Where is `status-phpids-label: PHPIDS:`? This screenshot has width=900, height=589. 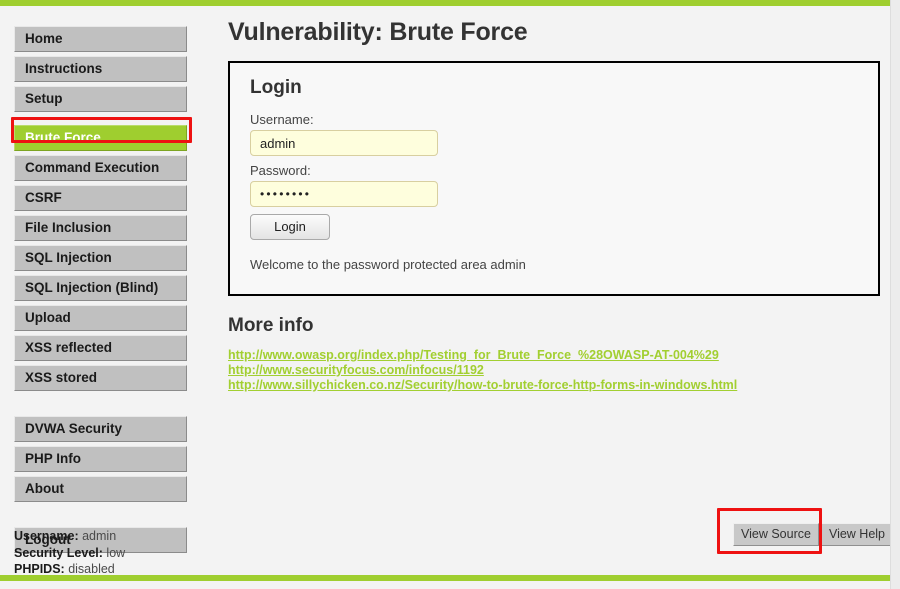
status-phpids-label: PHPIDS: is located at coordinates (39, 569).